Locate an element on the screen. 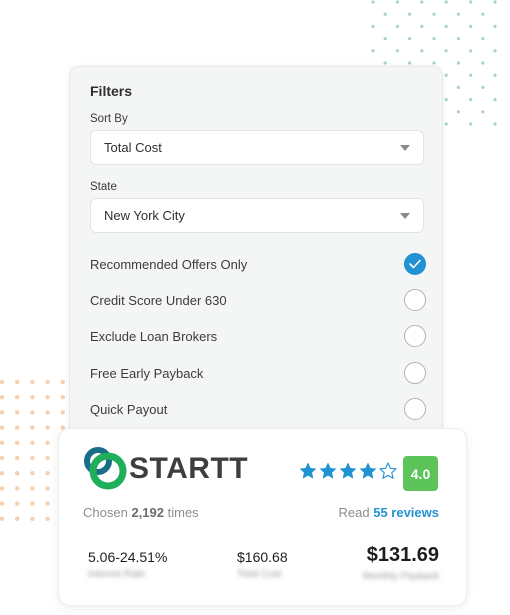  filter-option-exclude-brokers: Exclude Loan Brokers is located at coordinates (258, 337).